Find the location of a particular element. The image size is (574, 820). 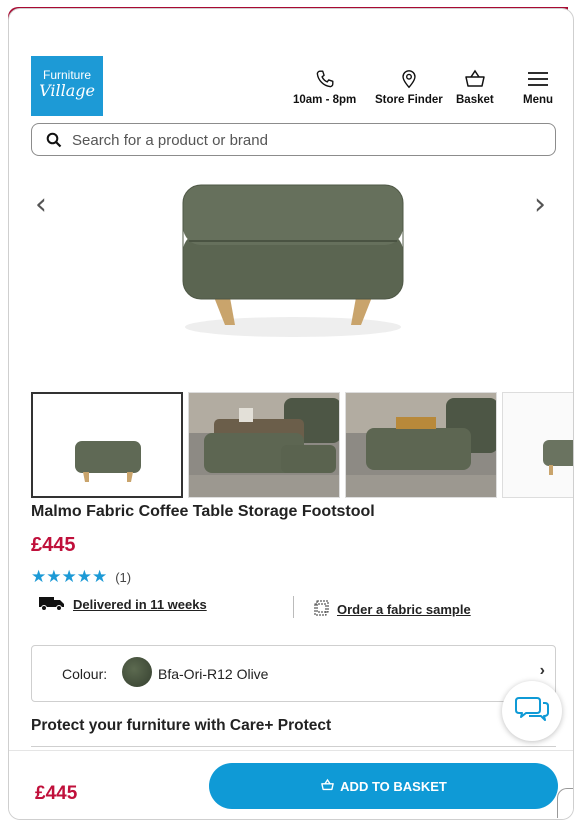

chat-icon is located at coordinates (532, 711).